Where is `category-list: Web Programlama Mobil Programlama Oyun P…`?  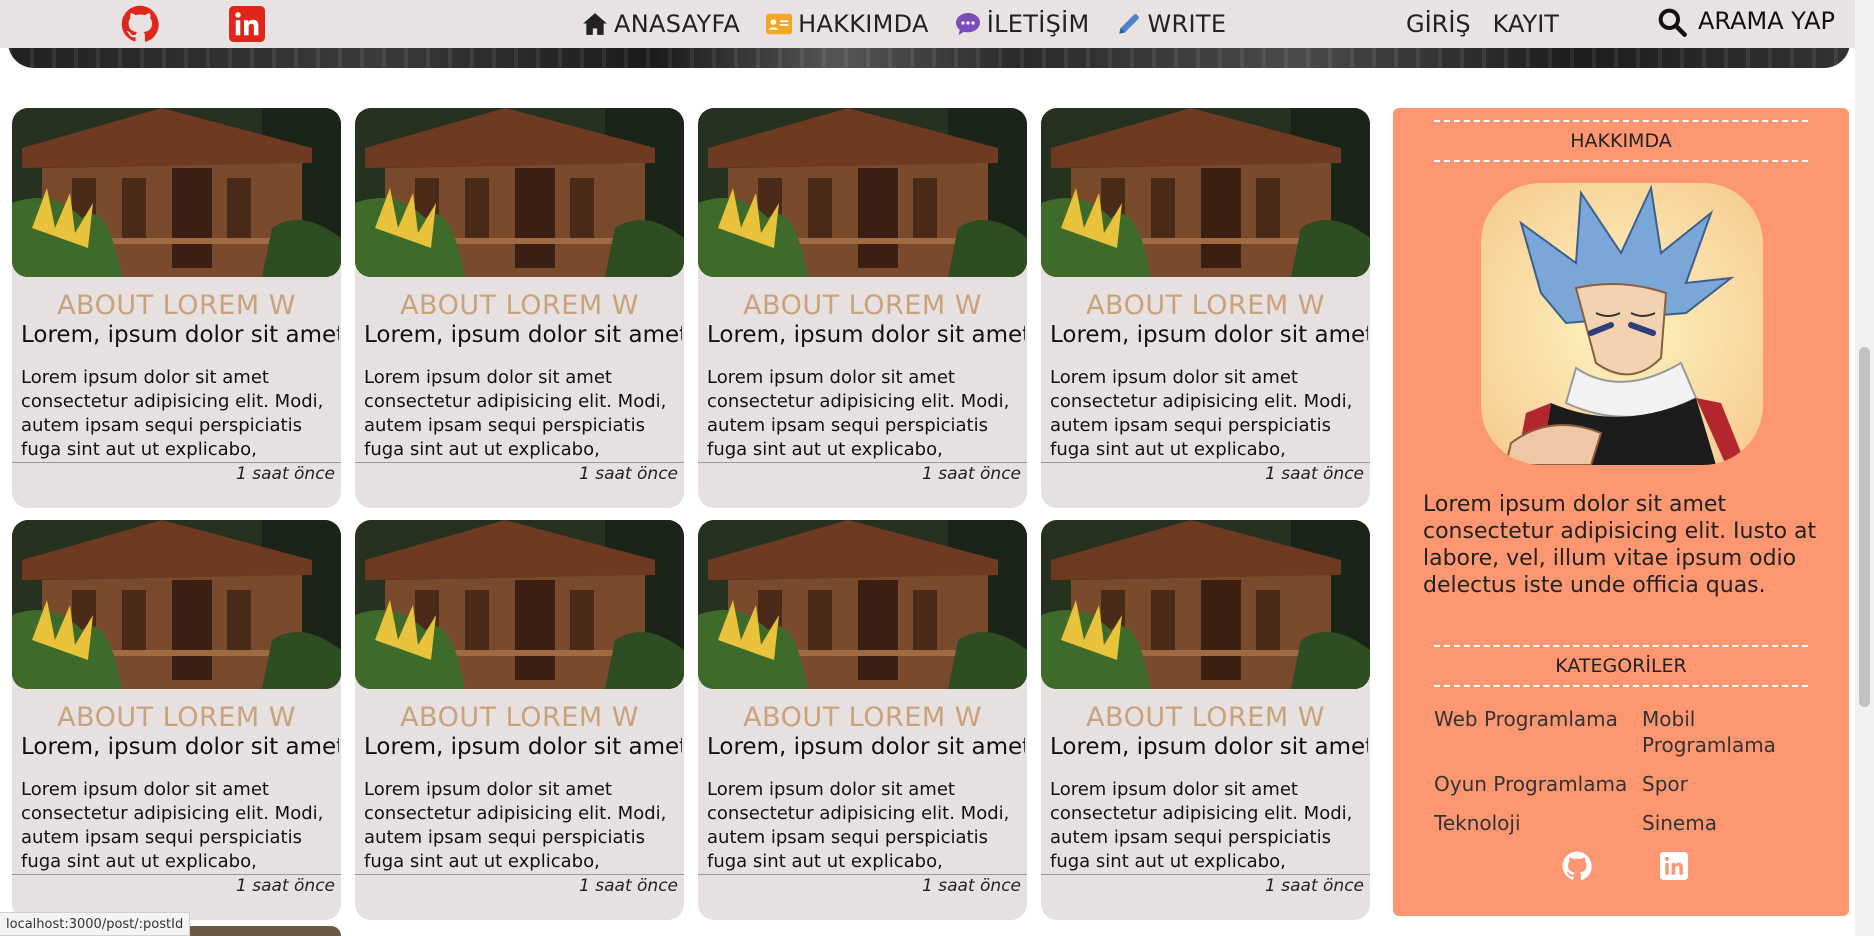 category-list: Web Programlama Mobil Programlama Oyun P… is located at coordinates (1634, 771).